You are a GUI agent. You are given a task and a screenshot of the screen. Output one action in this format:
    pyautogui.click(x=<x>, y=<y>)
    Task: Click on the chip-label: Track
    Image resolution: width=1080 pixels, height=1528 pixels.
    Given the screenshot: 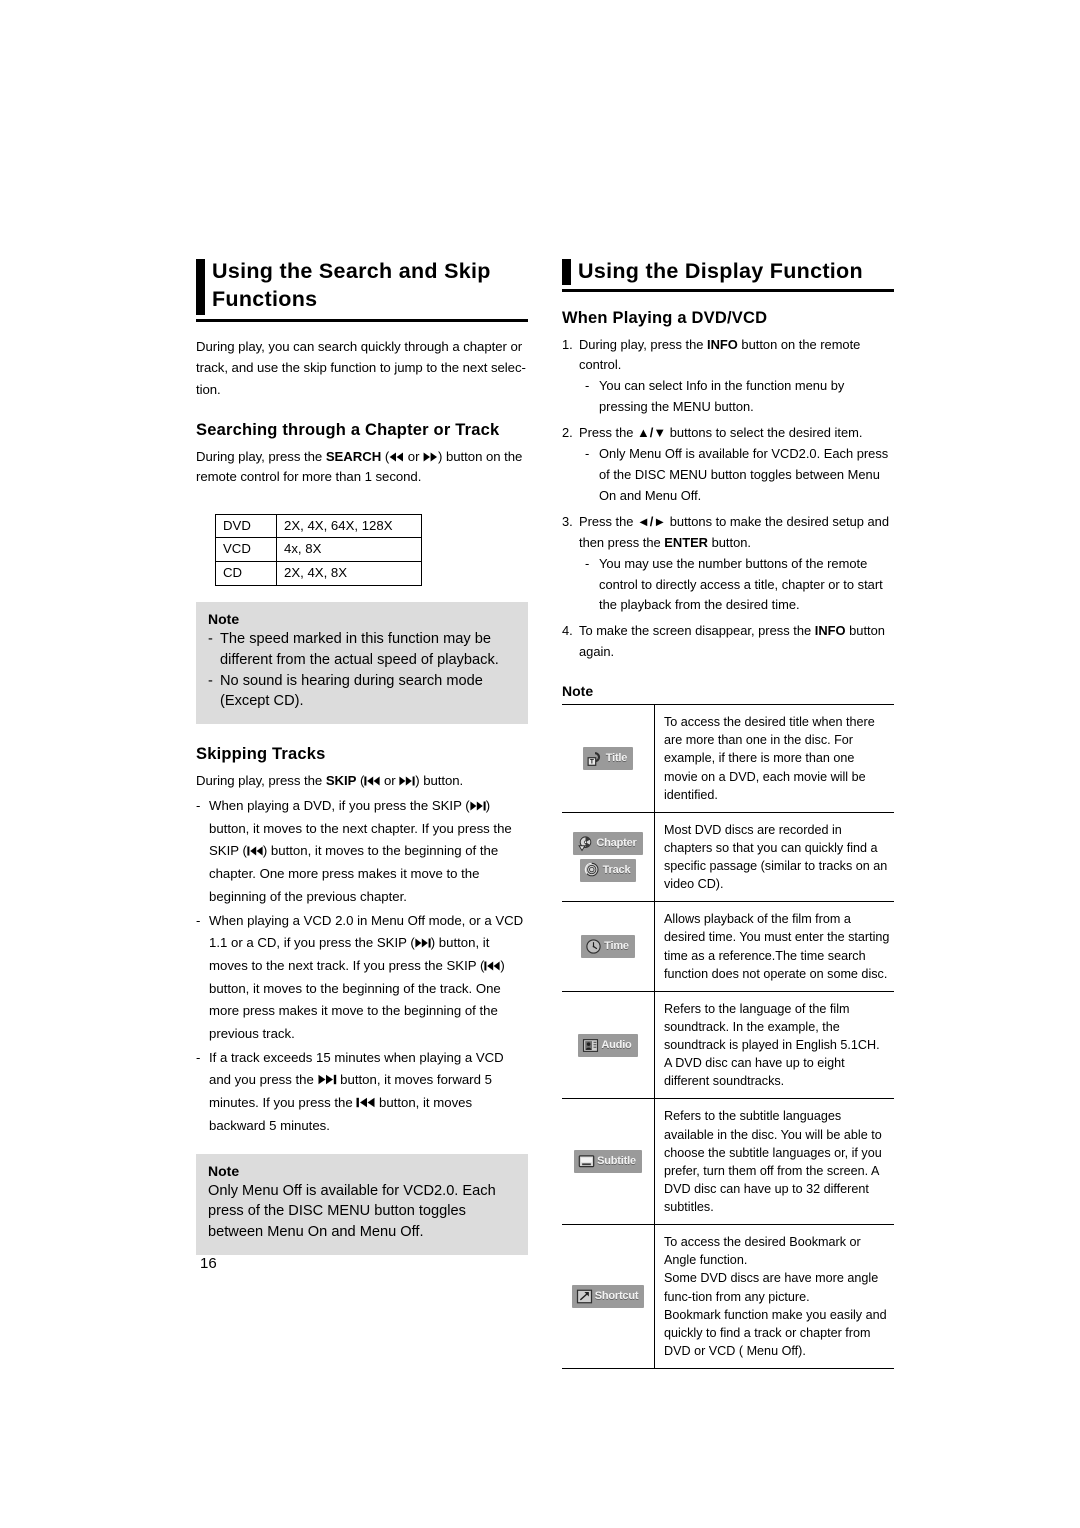 What is the action you would take?
    pyautogui.click(x=616, y=870)
    